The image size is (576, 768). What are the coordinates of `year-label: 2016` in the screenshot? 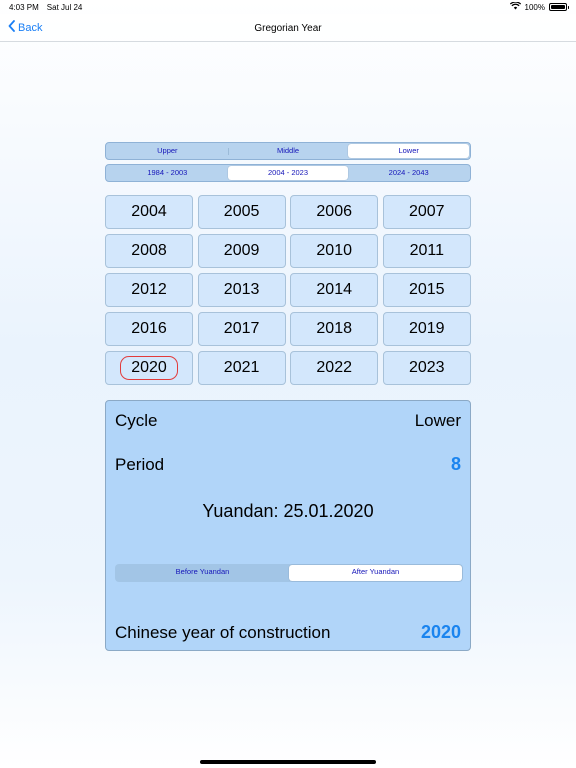 It's located at (149, 328).